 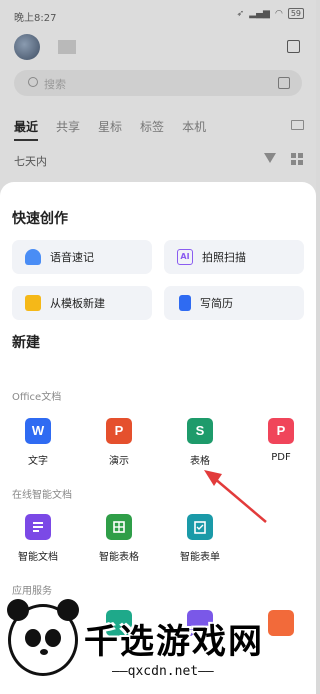 What do you see at coordinates (185, 257) in the screenshot?
I see `ai-scan-icon: AI` at bounding box center [185, 257].